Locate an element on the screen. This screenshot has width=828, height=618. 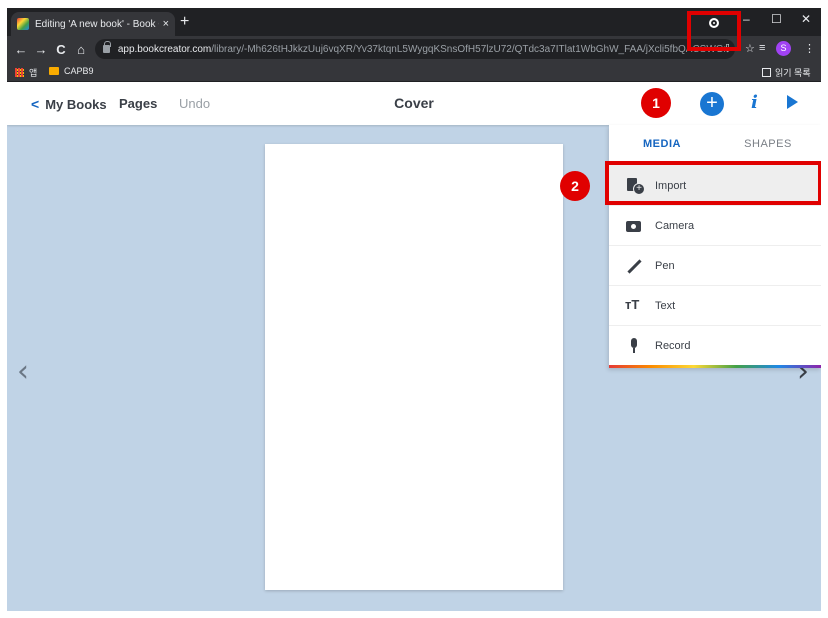
menu-item-text: тT Text is located at coordinates (715, 305).